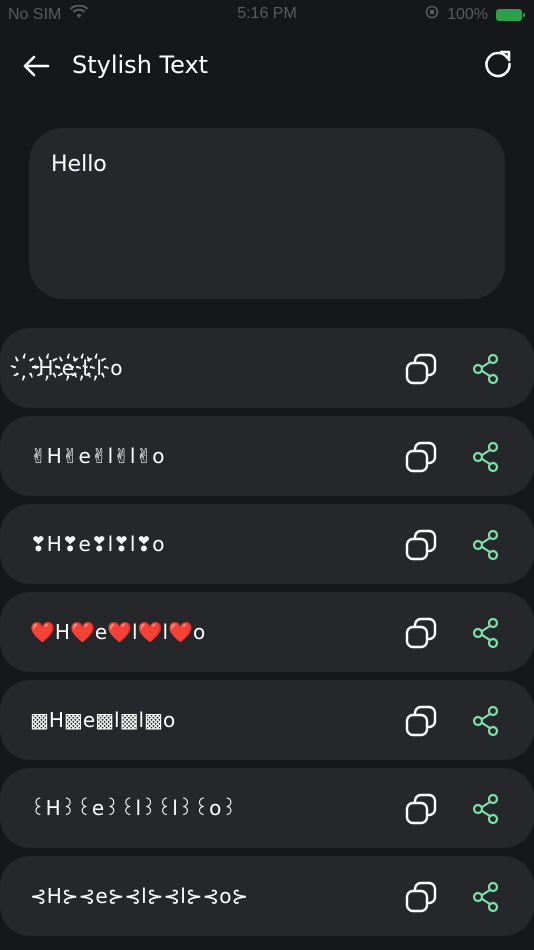 This screenshot has width=534, height=950. Describe the element at coordinates (267, 632) in the screenshot. I see `list-item: ❤️H❤️e❤️l❤️l❤️o` at that location.